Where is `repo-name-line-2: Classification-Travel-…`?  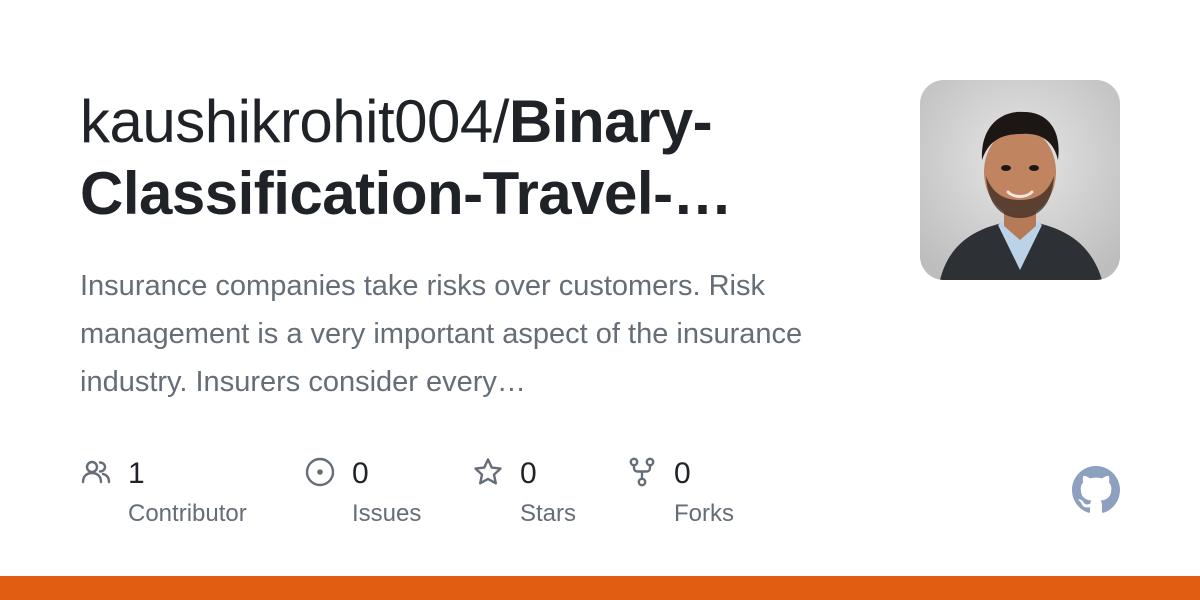
repo-name-line-2: Classification-Travel-… is located at coordinates (406, 193).